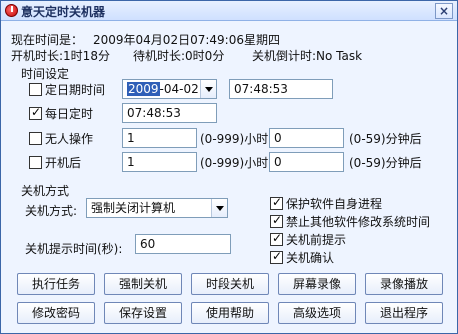 Image resolution: width=458 pixels, height=334 pixels. I want to click on prompt-time-label: 关机提示时间(秒):, so click(74, 249).